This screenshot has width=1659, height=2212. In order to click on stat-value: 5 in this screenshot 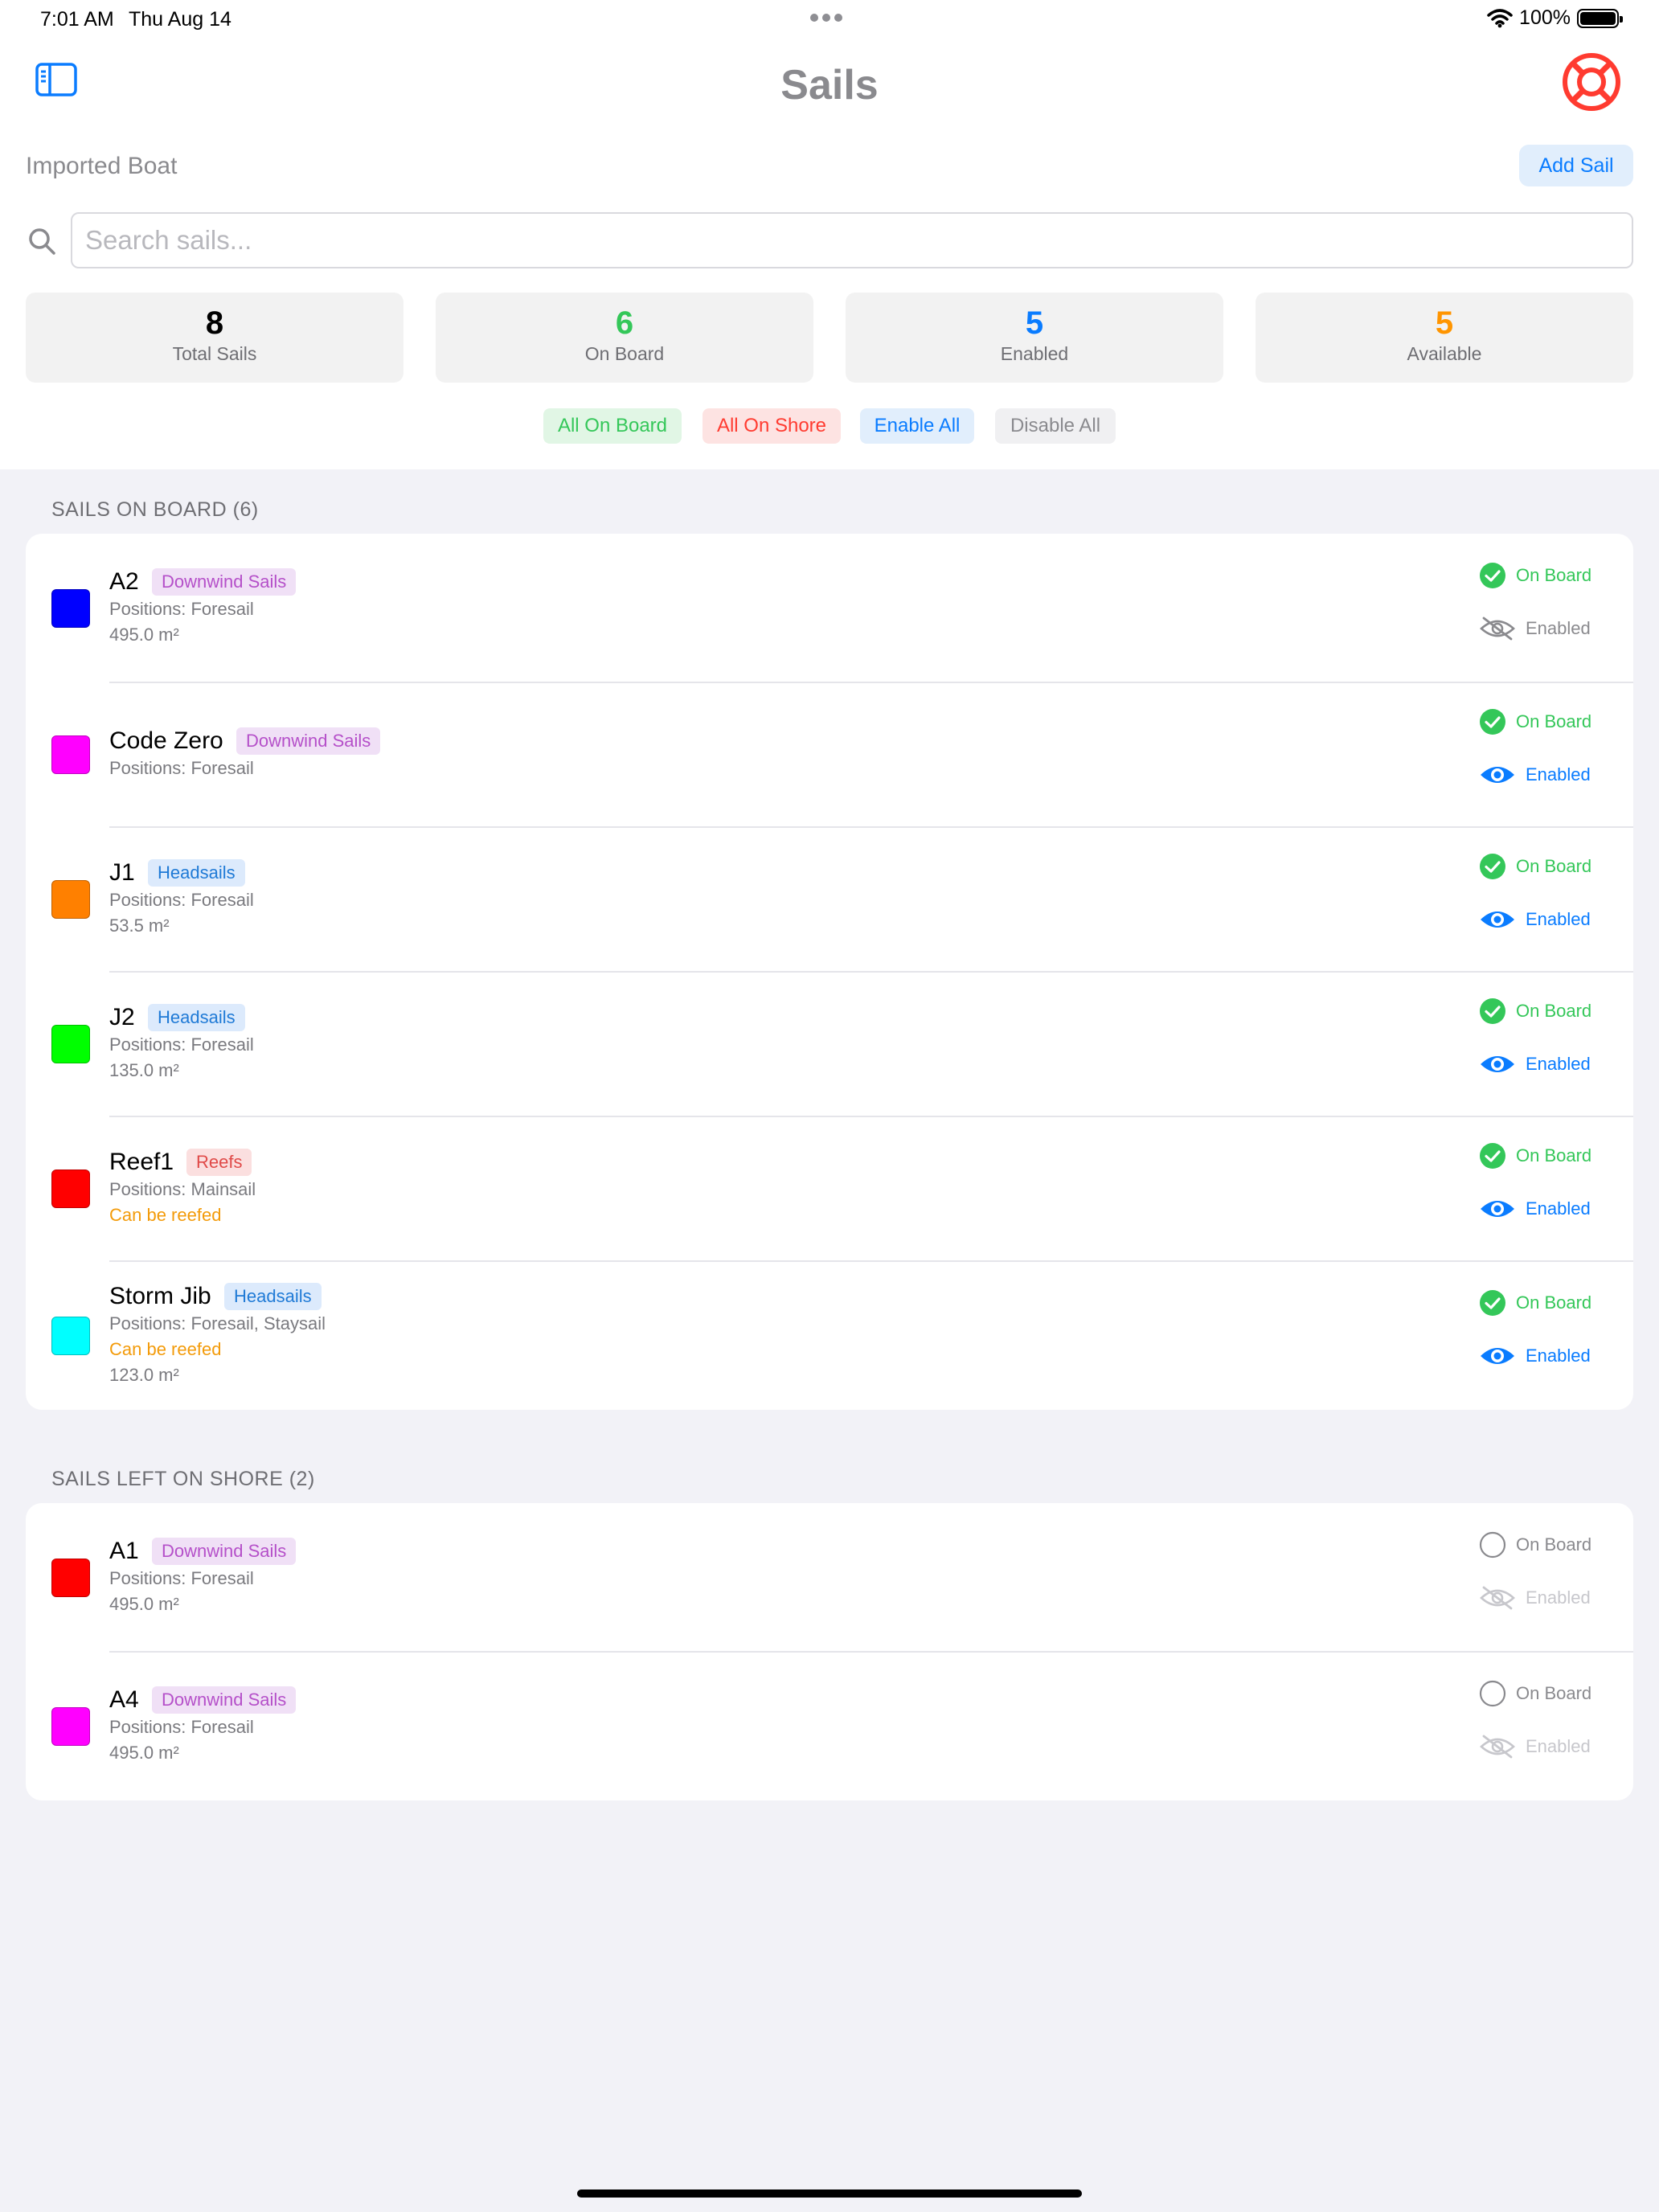, I will do `click(1034, 323)`.